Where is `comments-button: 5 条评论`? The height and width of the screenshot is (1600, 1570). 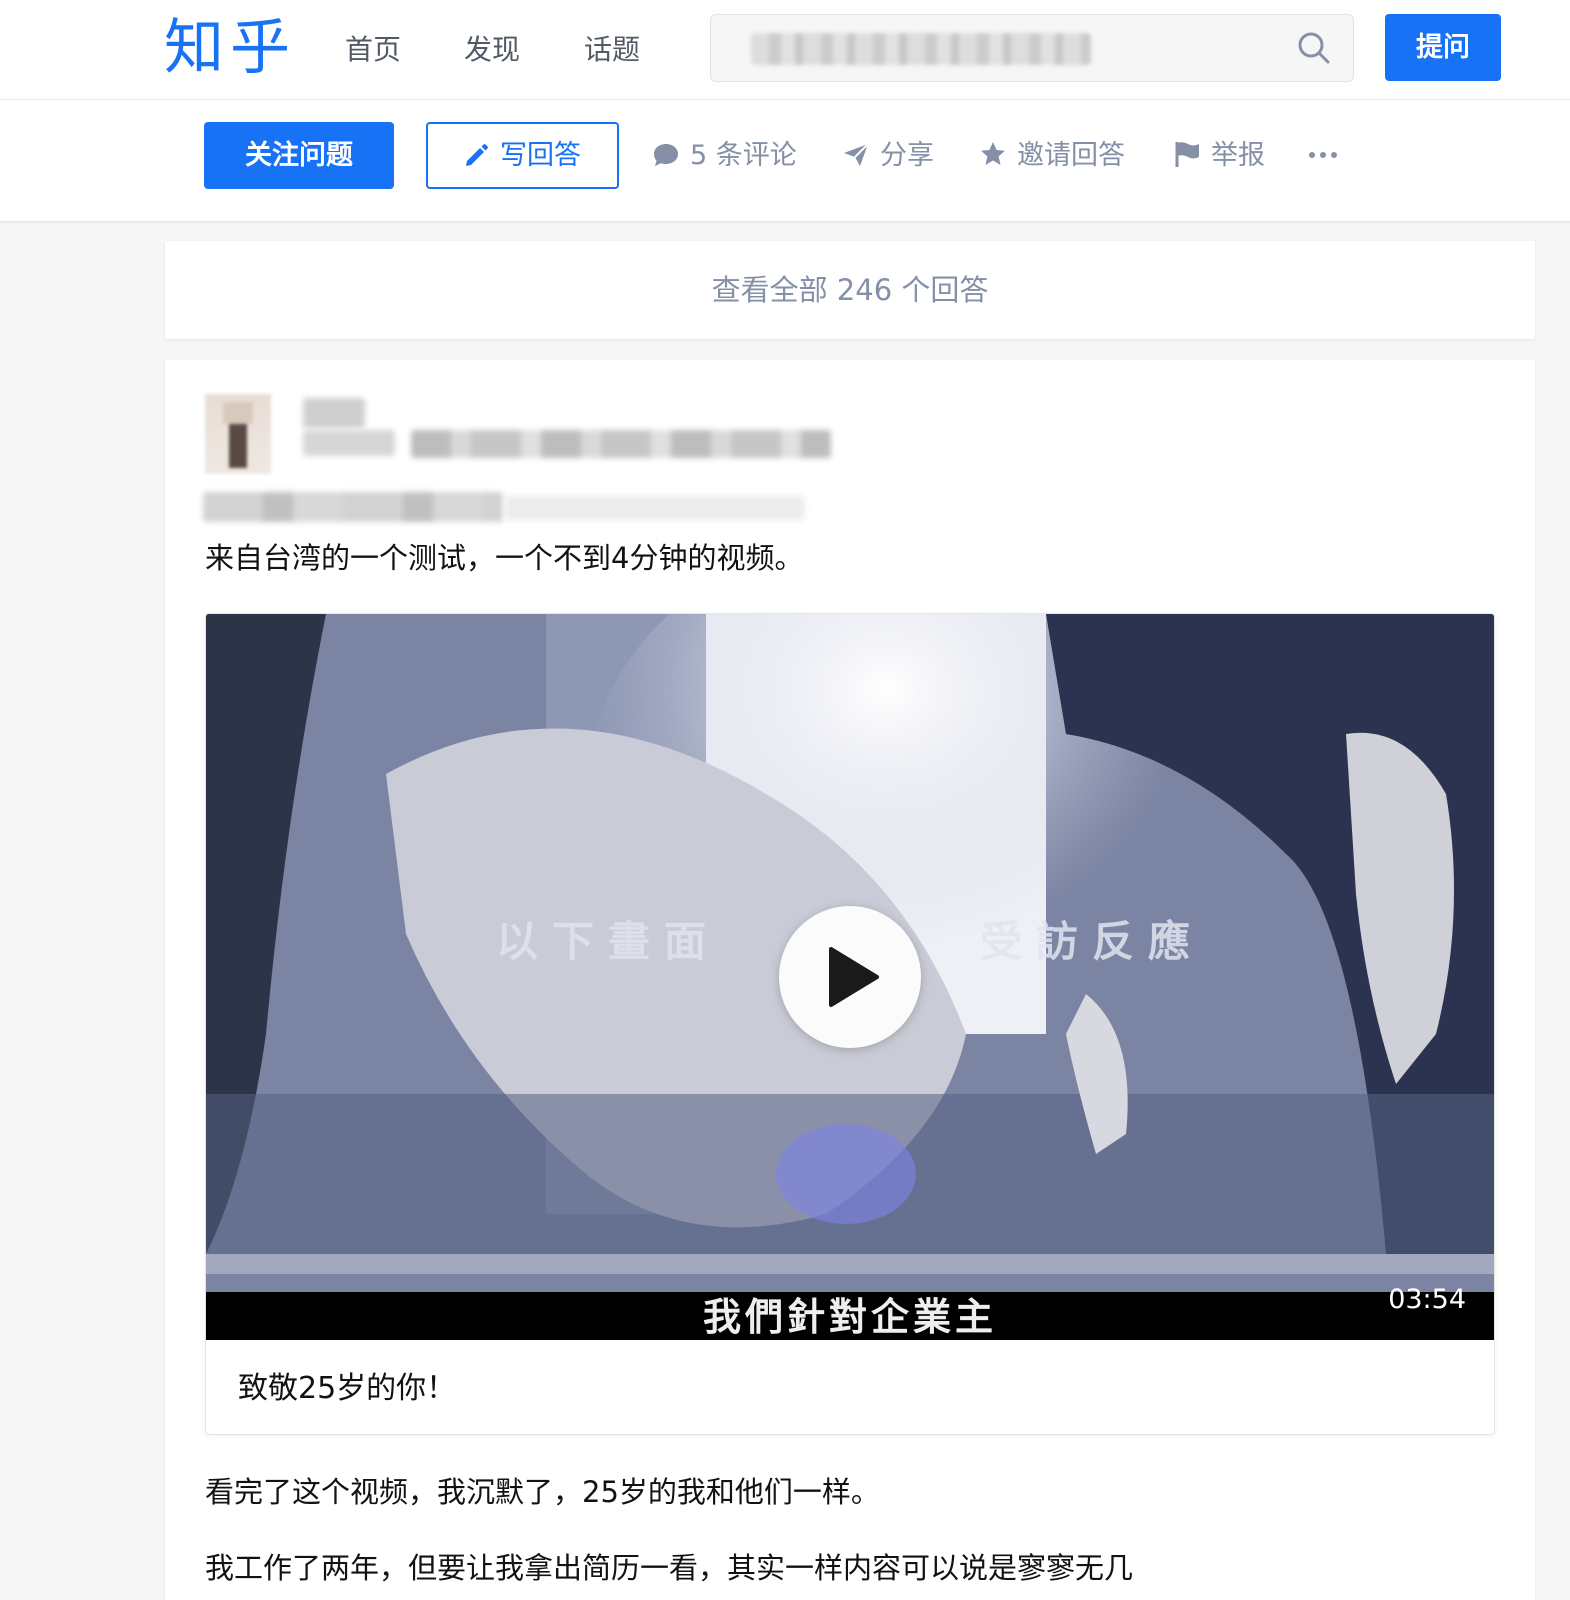
comments-button: 5 条评论 is located at coordinates (724, 156).